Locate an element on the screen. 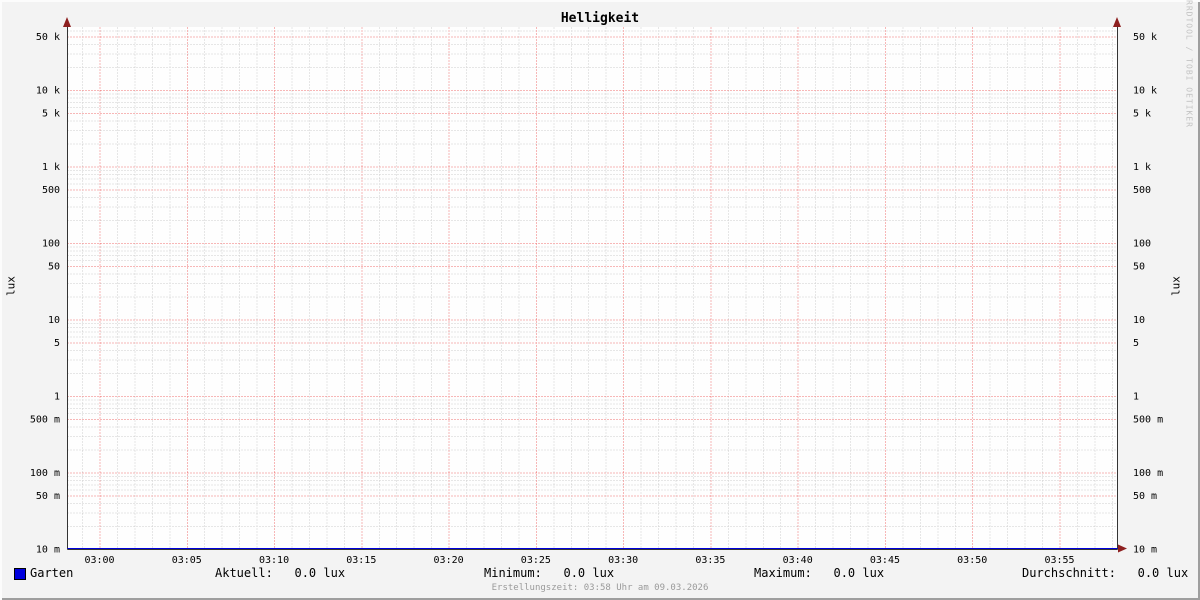 The image size is (1200, 600). y-tick-label-right: 10 m is located at coordinates (1145, 550).